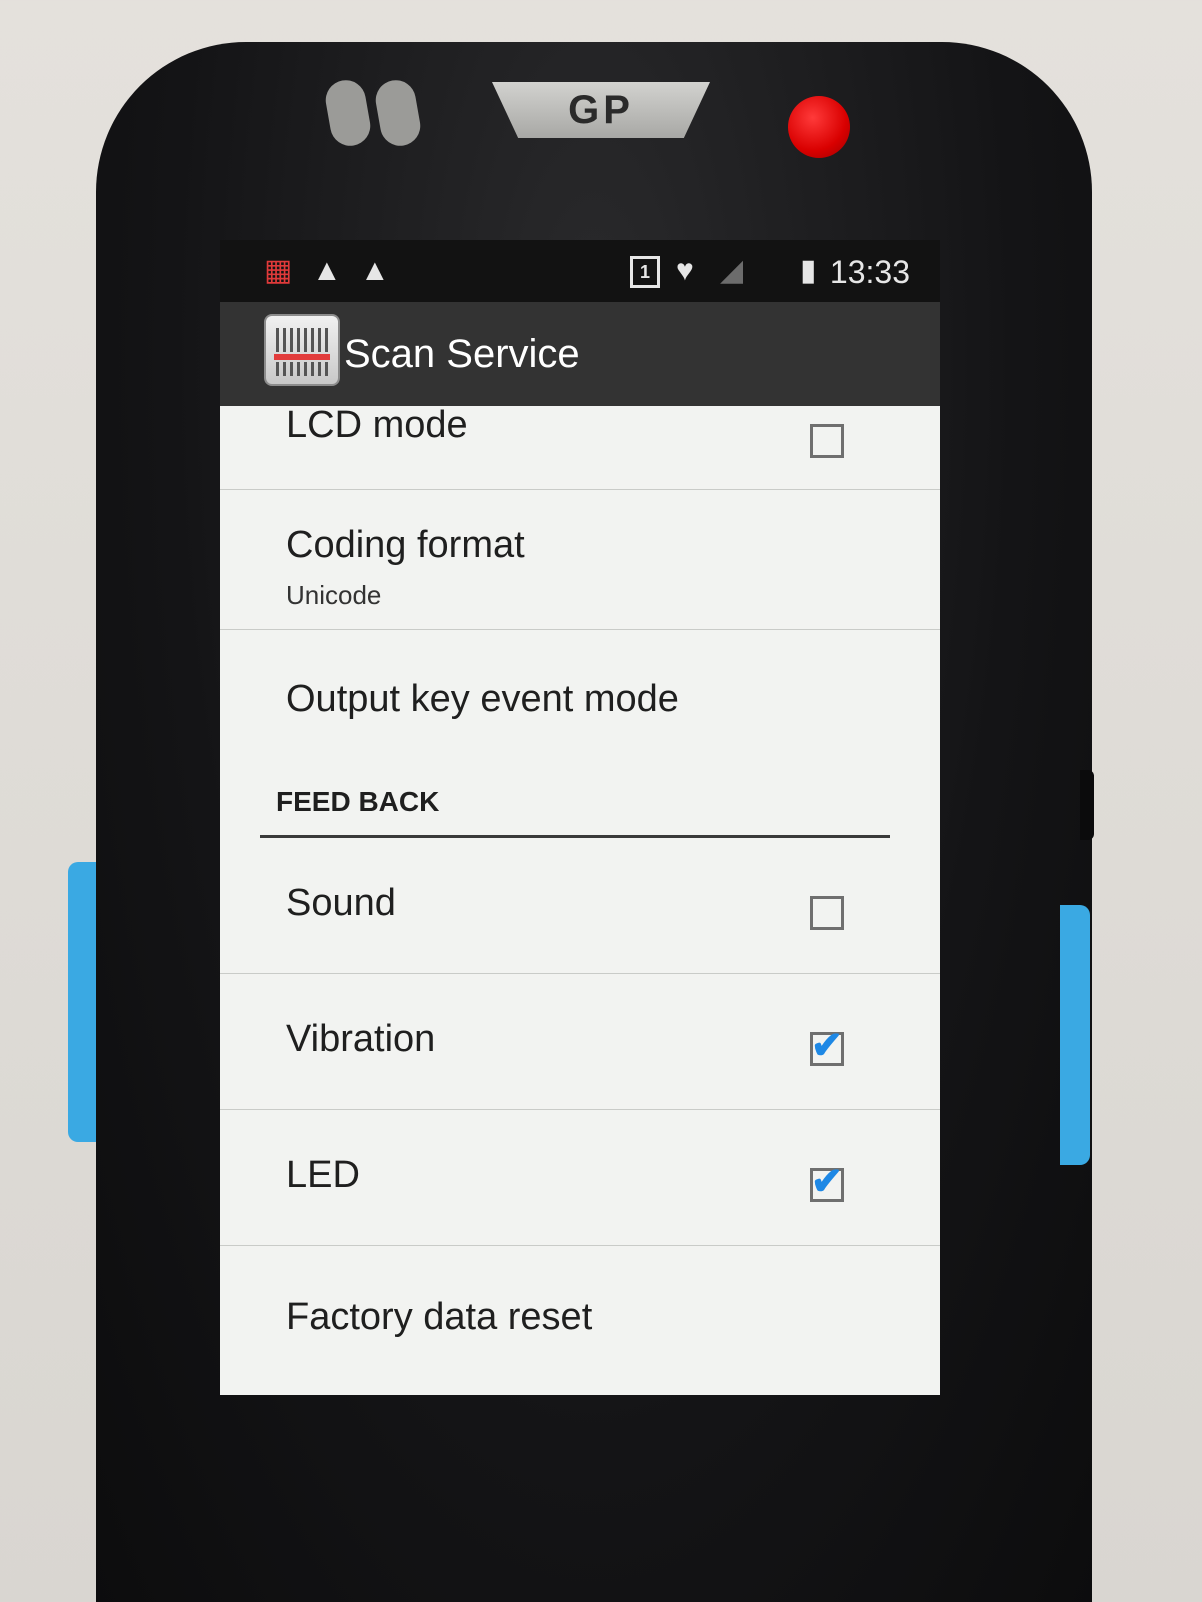 The image size is (1202, 1602). Describe the element at coordinates (1075, 1035) in the screenshot. I see `right-scan-key` at that location.